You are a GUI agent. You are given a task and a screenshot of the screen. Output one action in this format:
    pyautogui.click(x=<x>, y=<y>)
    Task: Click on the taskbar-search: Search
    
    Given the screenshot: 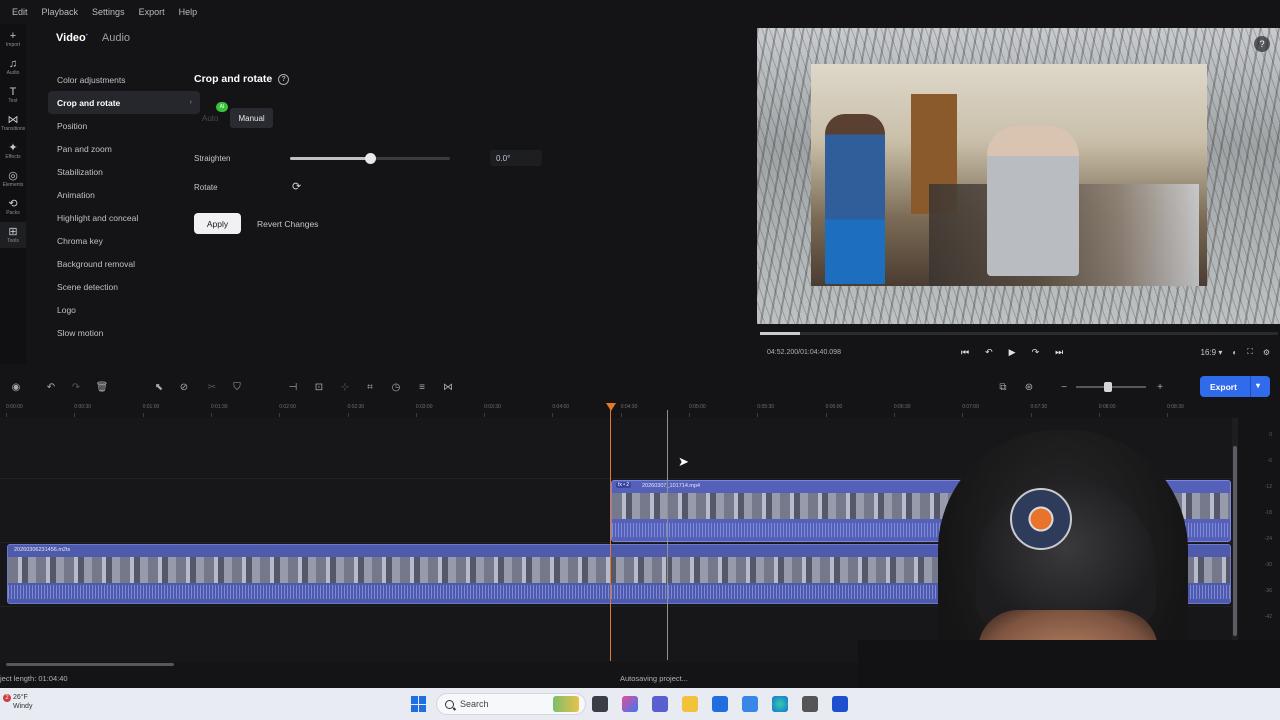 What is the action you would take?
    pyautogui.click(x=511, y=704)
    